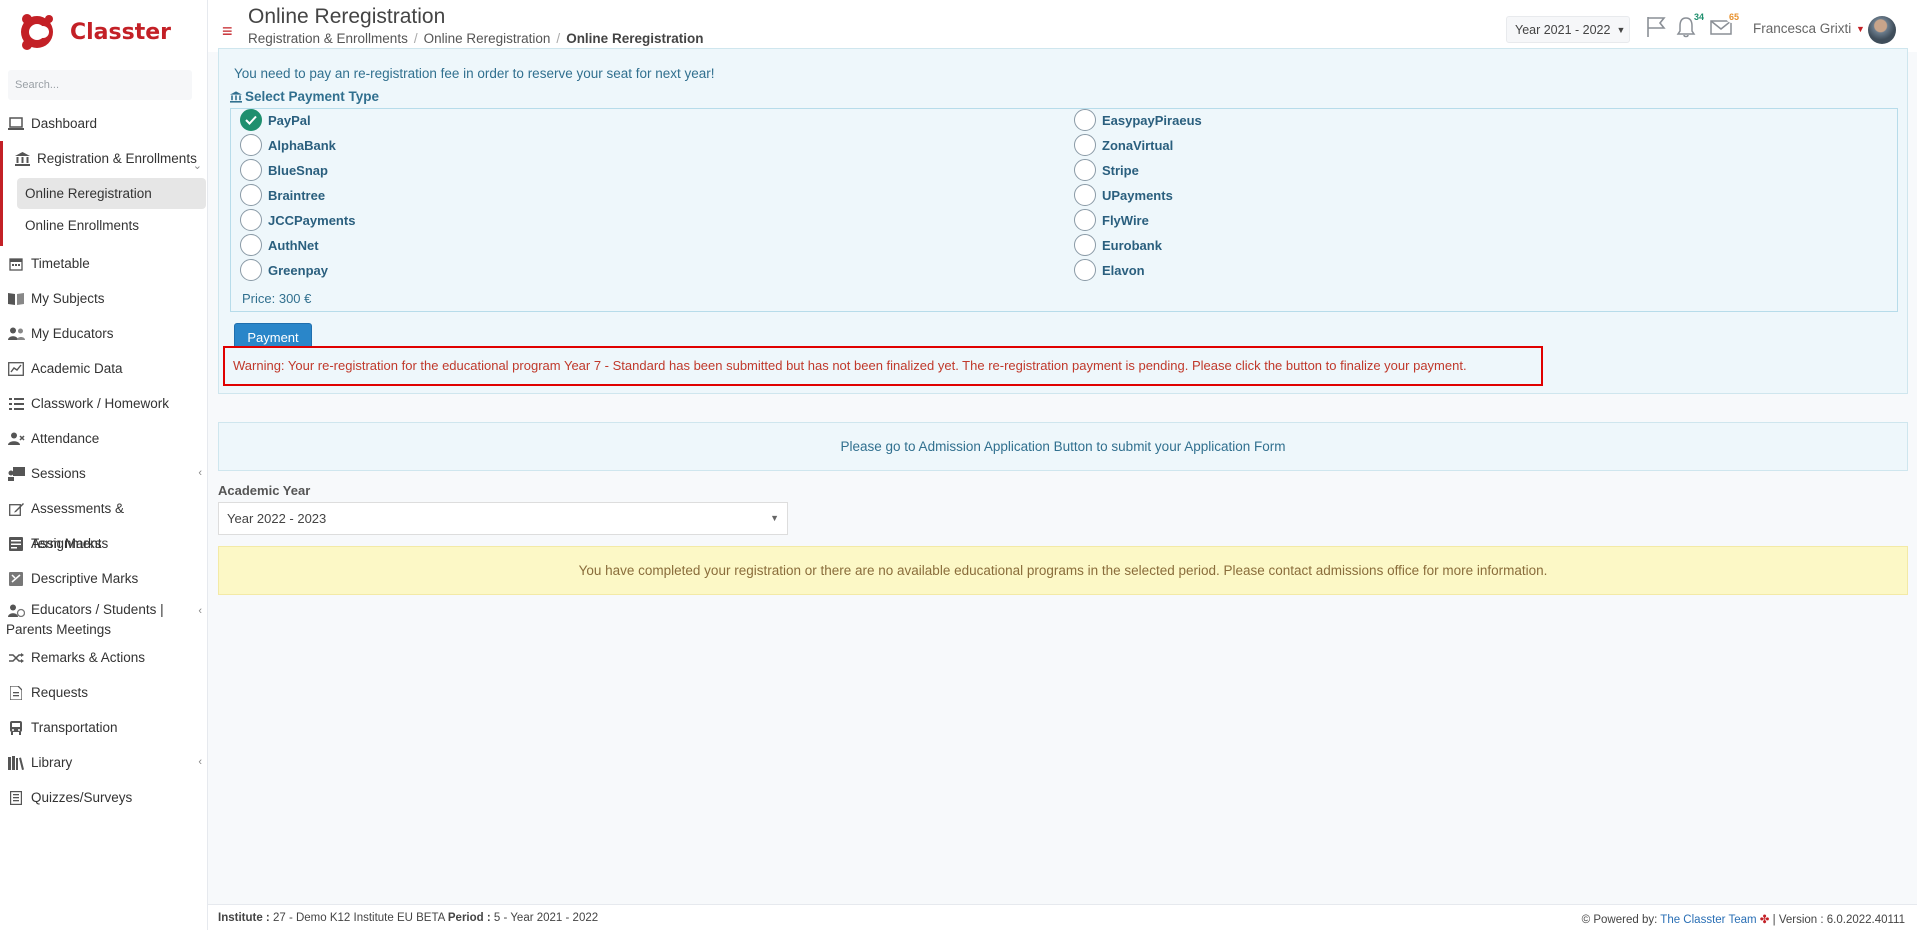 This screenshot has height=930, width=1917. I want to click on payment-option-label: Eurobank, so click(1132, 245).